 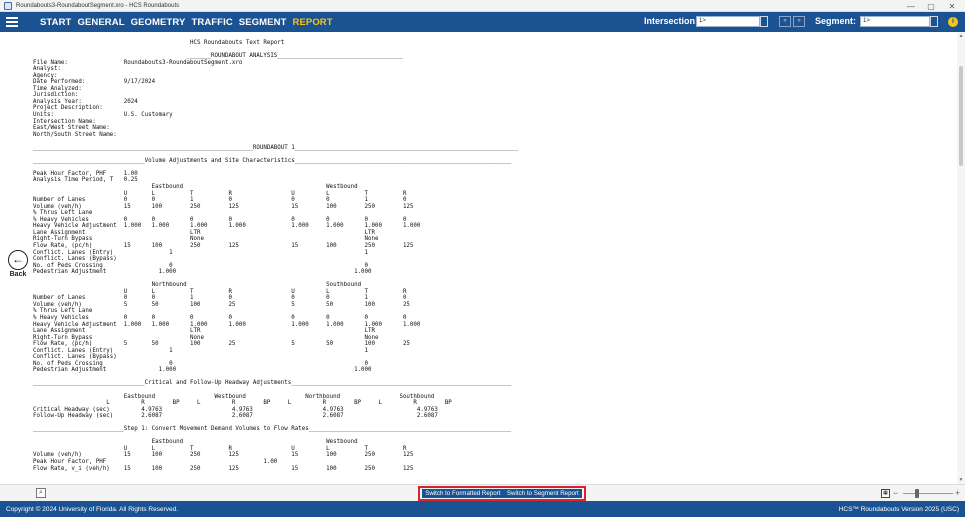 What do you see at coordinates (895, 493) in the screenshot?
I see `zoom-out-button: −` at bounding box center [895, 493].